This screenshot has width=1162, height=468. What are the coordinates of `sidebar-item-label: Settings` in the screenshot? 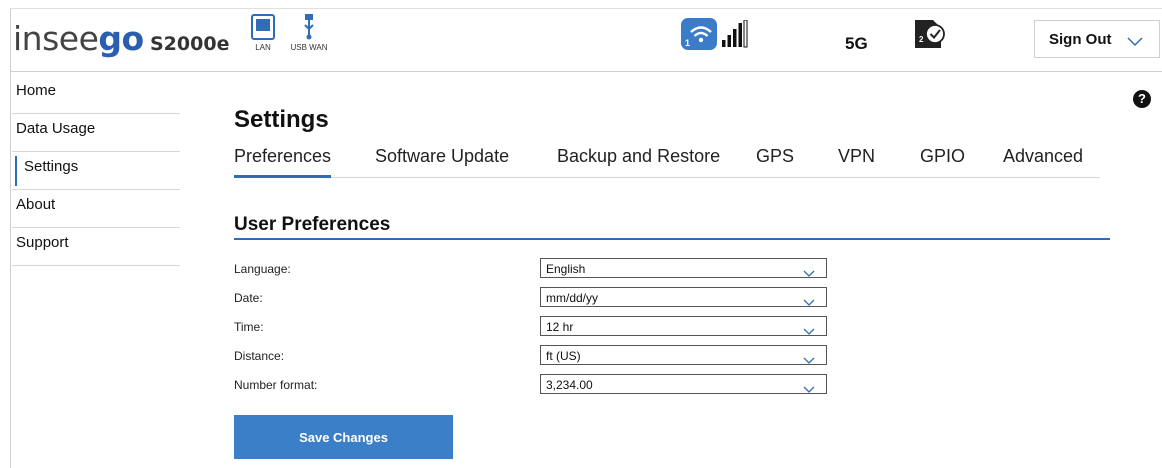 It's located at (51, 166).